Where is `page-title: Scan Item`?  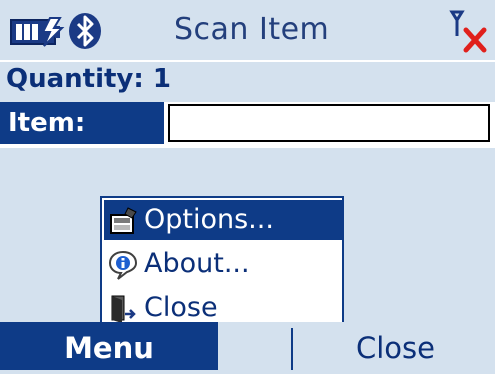
page-title: Scan Item is located at coordinates (252, 29).